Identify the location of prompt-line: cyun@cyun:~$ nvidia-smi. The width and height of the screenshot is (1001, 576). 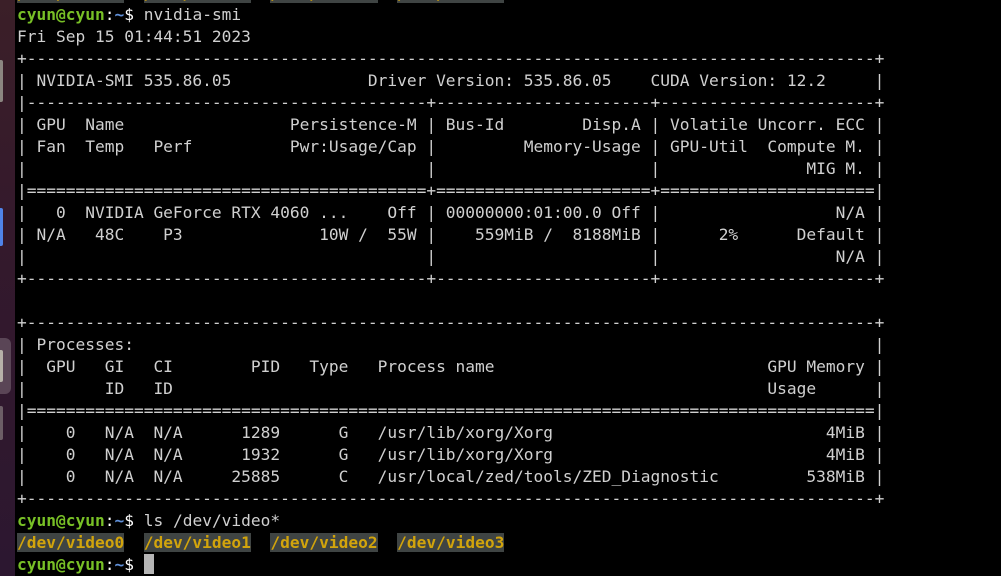
(129, 14).